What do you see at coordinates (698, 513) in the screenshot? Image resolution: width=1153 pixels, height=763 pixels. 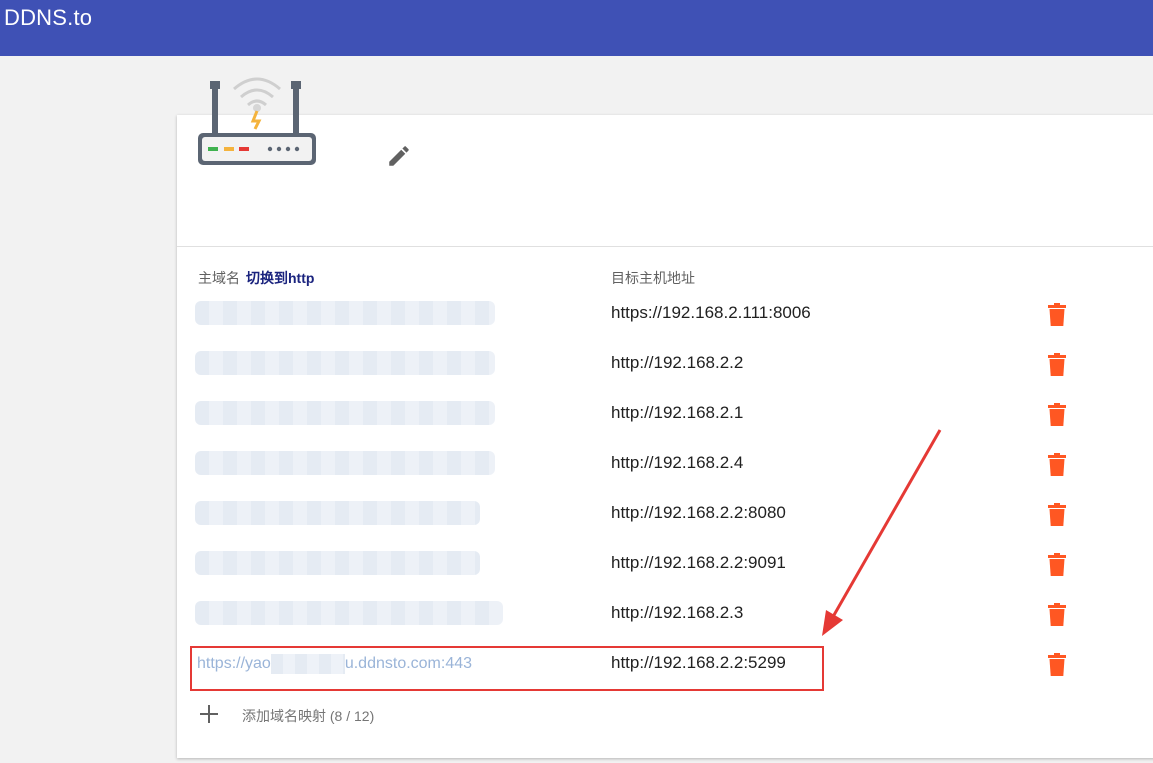 I see `target-address: http://192.168.2.2:8080` at bounding box center [698, 513].